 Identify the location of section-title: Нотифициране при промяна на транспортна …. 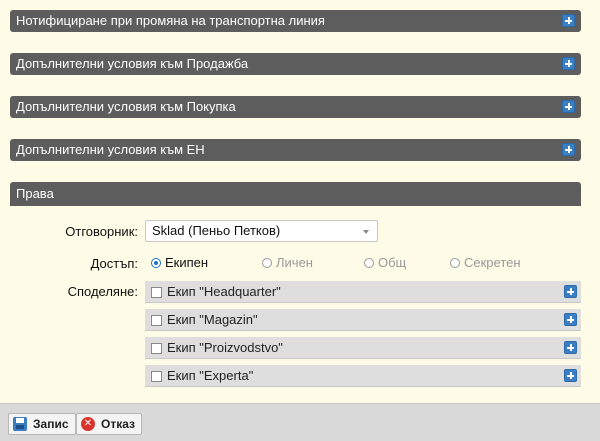
(170, 20).